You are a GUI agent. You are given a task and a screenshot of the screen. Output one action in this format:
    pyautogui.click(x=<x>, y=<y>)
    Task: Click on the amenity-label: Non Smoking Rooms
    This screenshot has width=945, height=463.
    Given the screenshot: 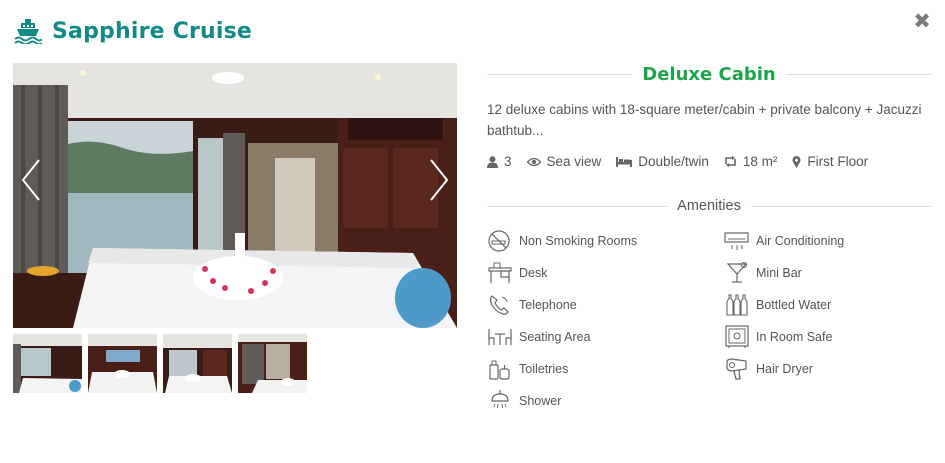 What is the action you would take?
    pyautogui.click(x=578, y=240)
    